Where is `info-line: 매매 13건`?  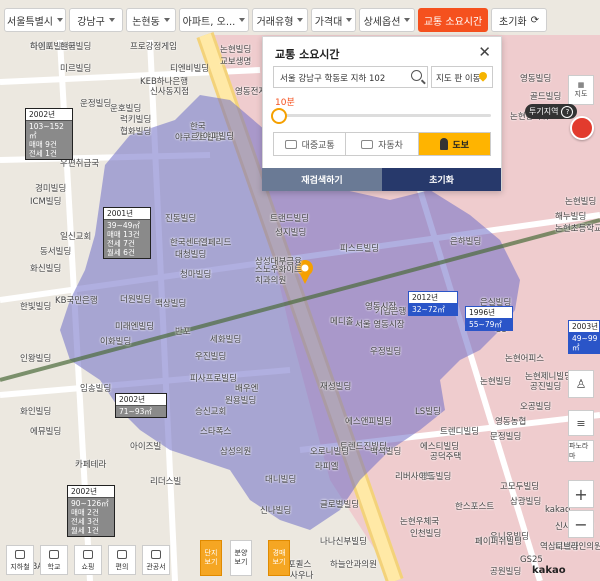
info-line: 매매 13건 is located at coordinates (123, 234).